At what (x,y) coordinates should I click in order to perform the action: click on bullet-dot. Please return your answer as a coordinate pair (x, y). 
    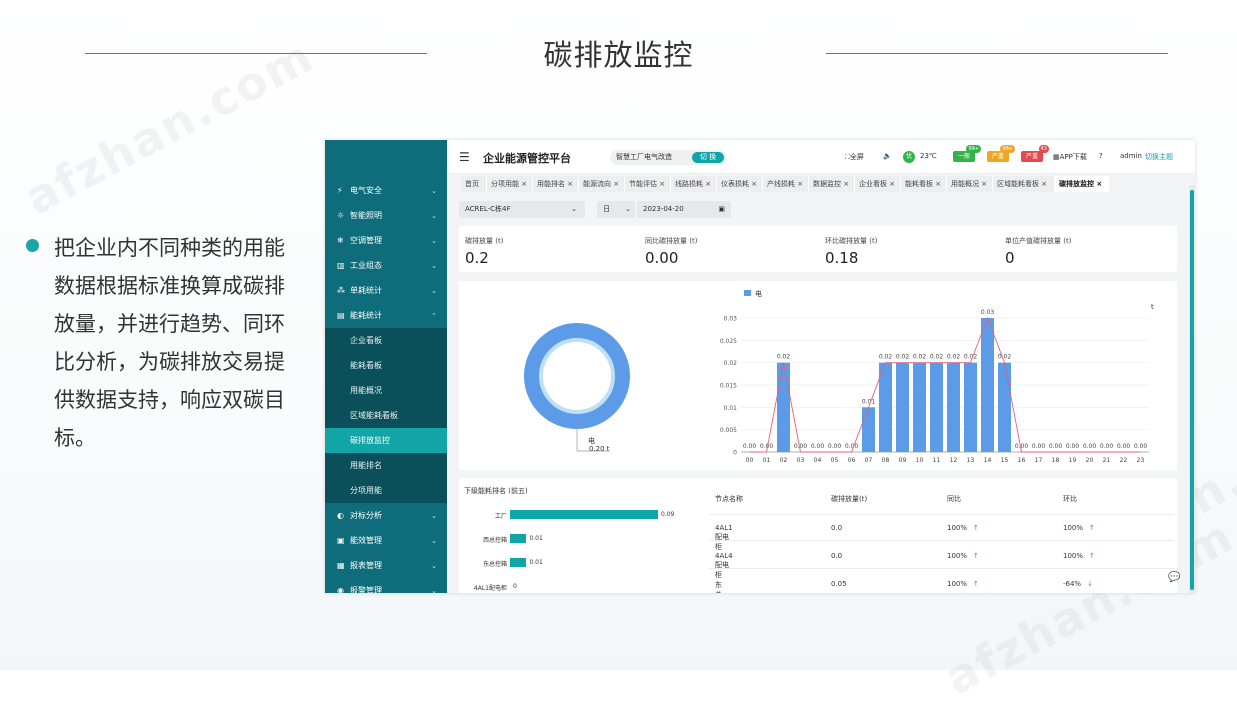
    Looking at the image, I should click on (32, 245).